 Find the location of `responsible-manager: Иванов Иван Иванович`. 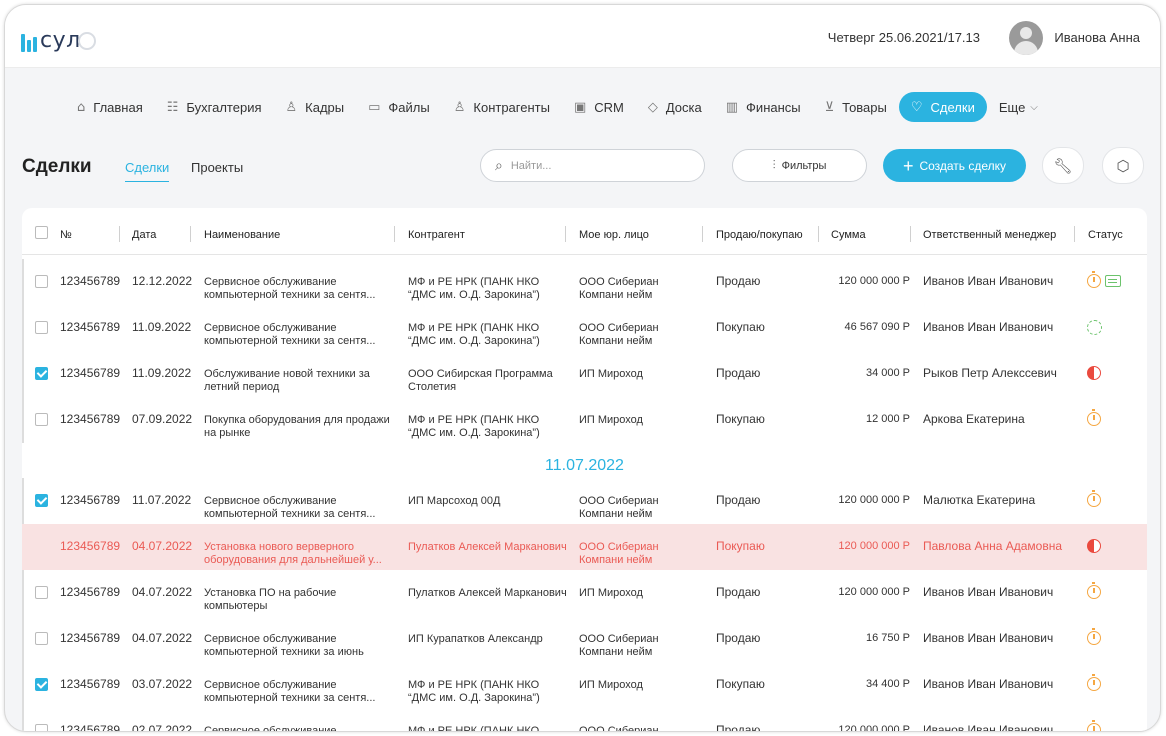

responsible-manager: Иванов Иван Иванович is located at coordinates (988, 327).